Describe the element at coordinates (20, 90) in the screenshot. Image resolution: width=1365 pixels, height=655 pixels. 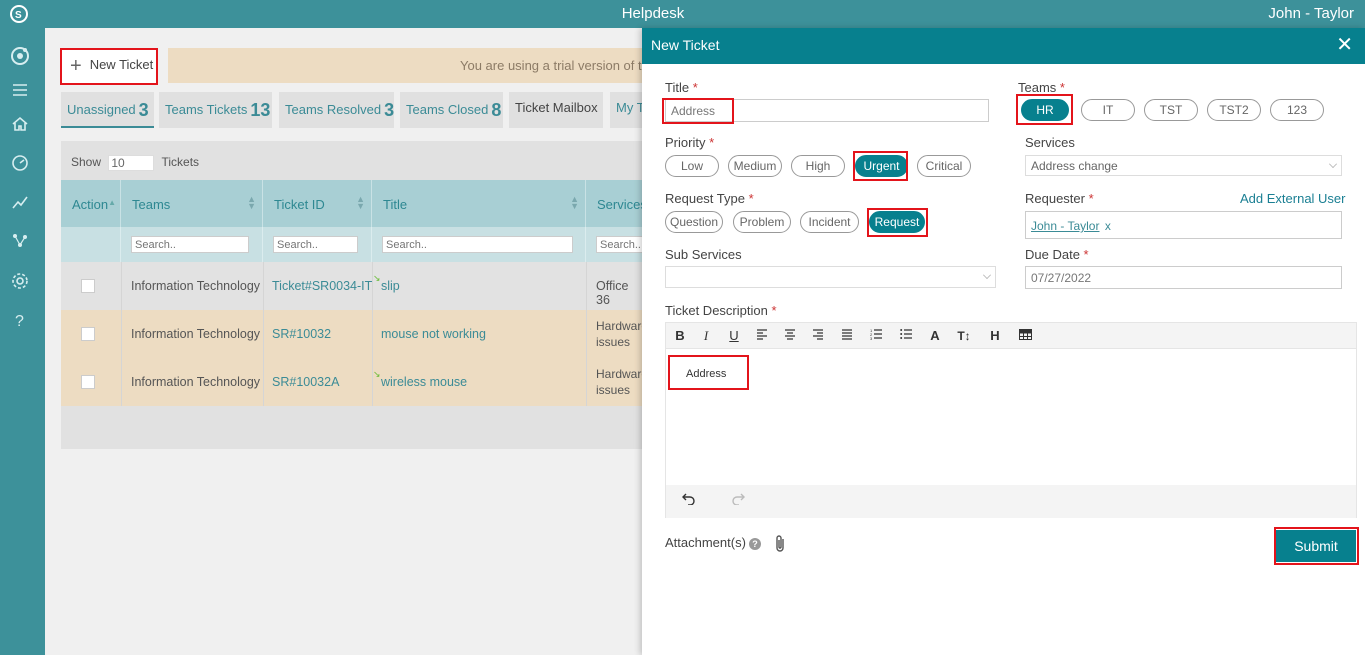
I see `menu-icon` at that location.